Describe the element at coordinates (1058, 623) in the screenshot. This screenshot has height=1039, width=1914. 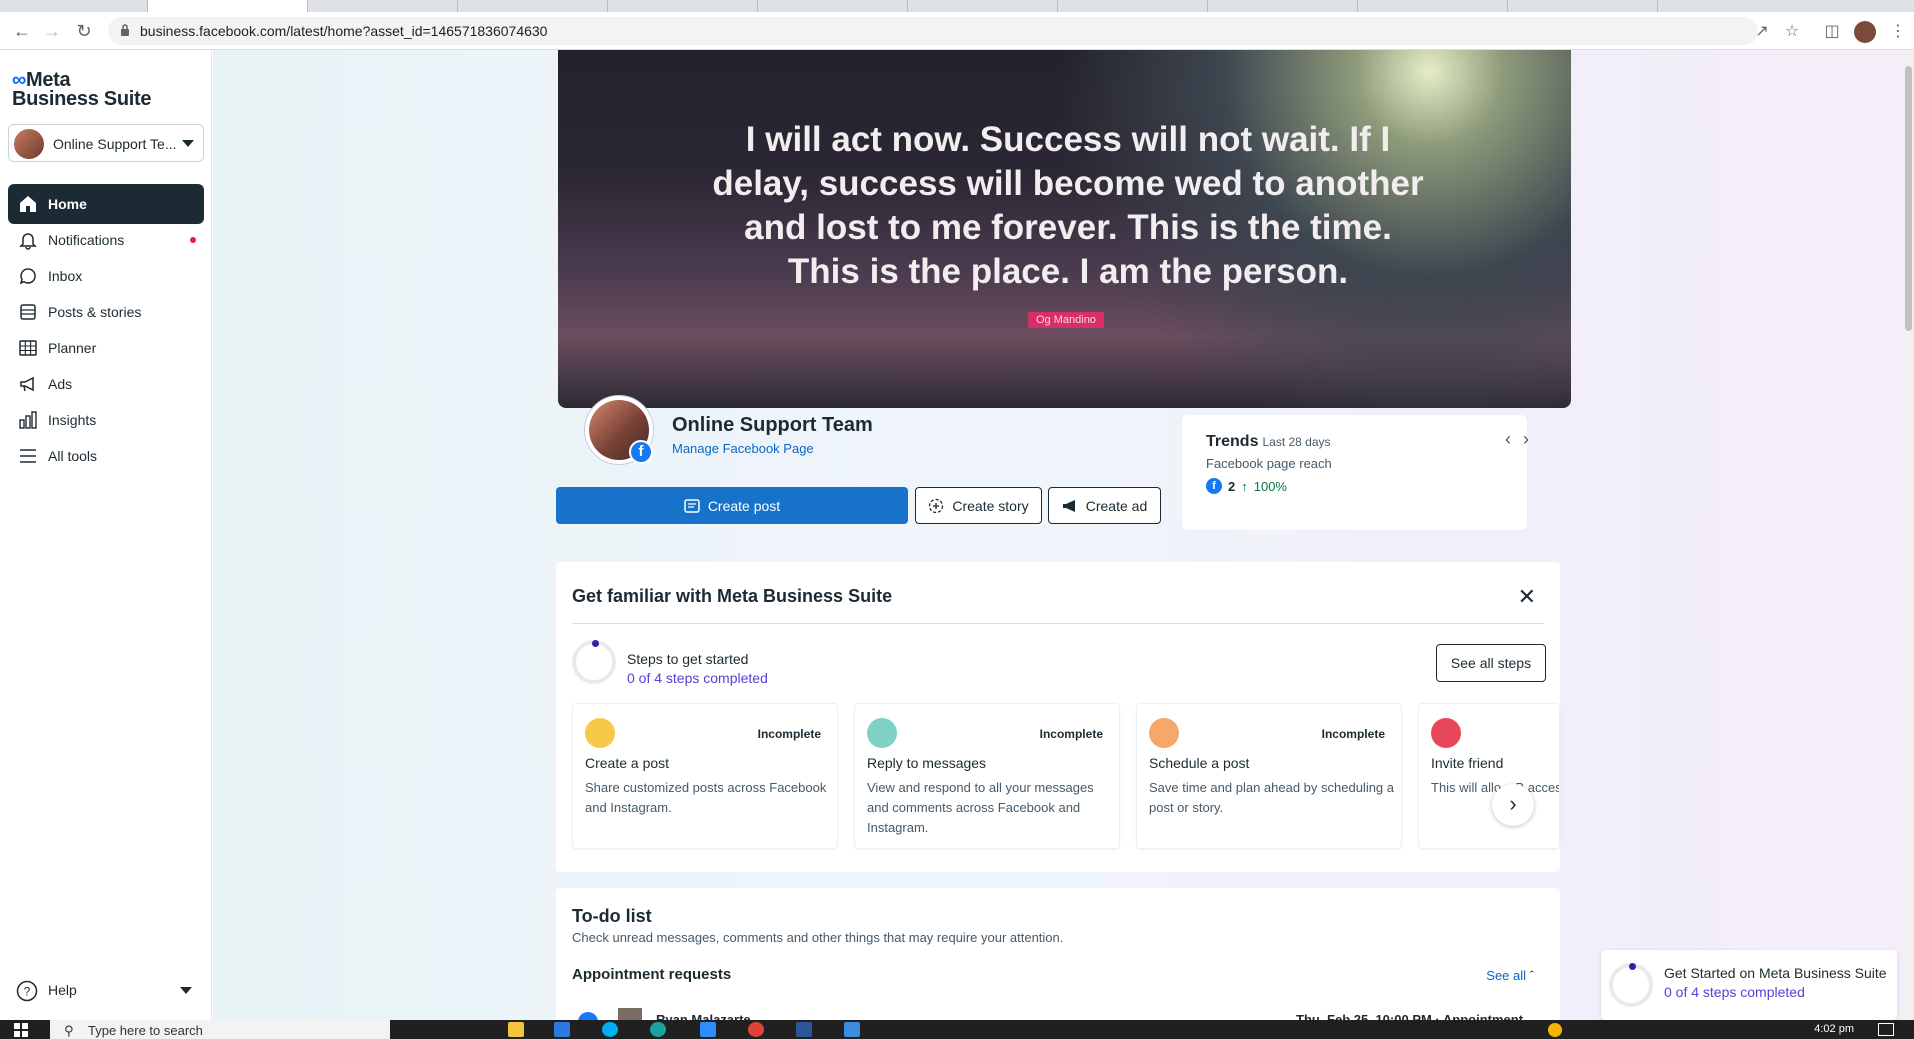
I see `divider` at that location.